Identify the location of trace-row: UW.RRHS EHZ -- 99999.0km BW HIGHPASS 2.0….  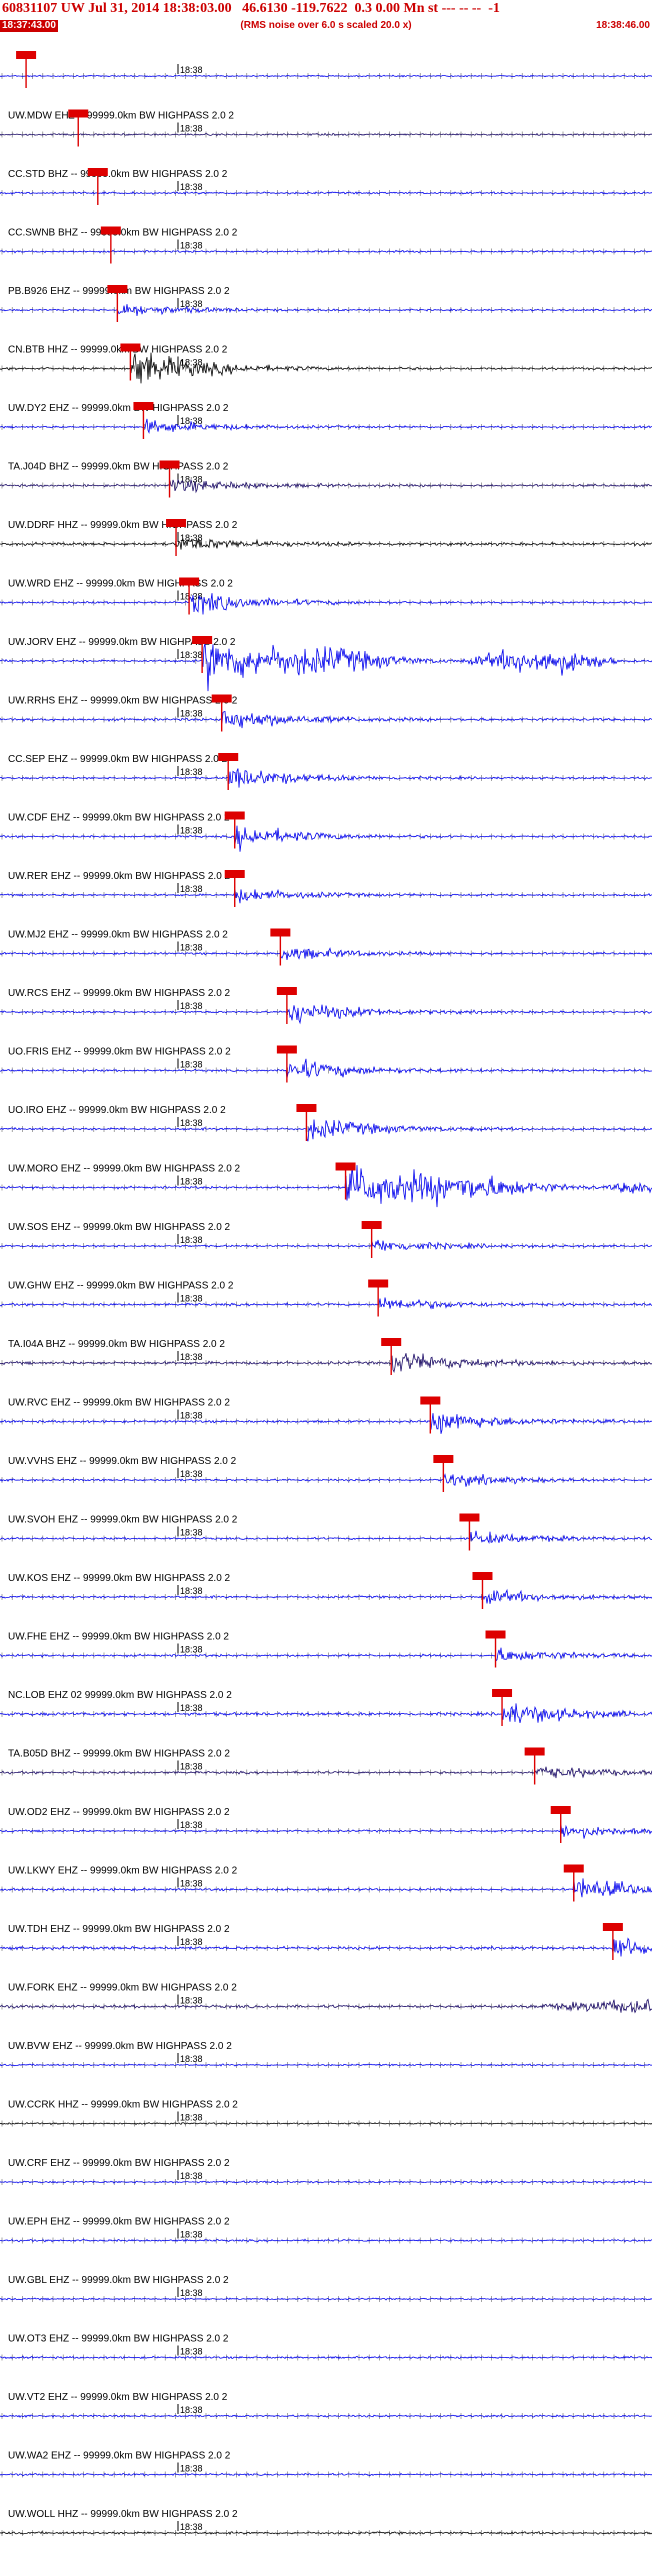
(326, 713).